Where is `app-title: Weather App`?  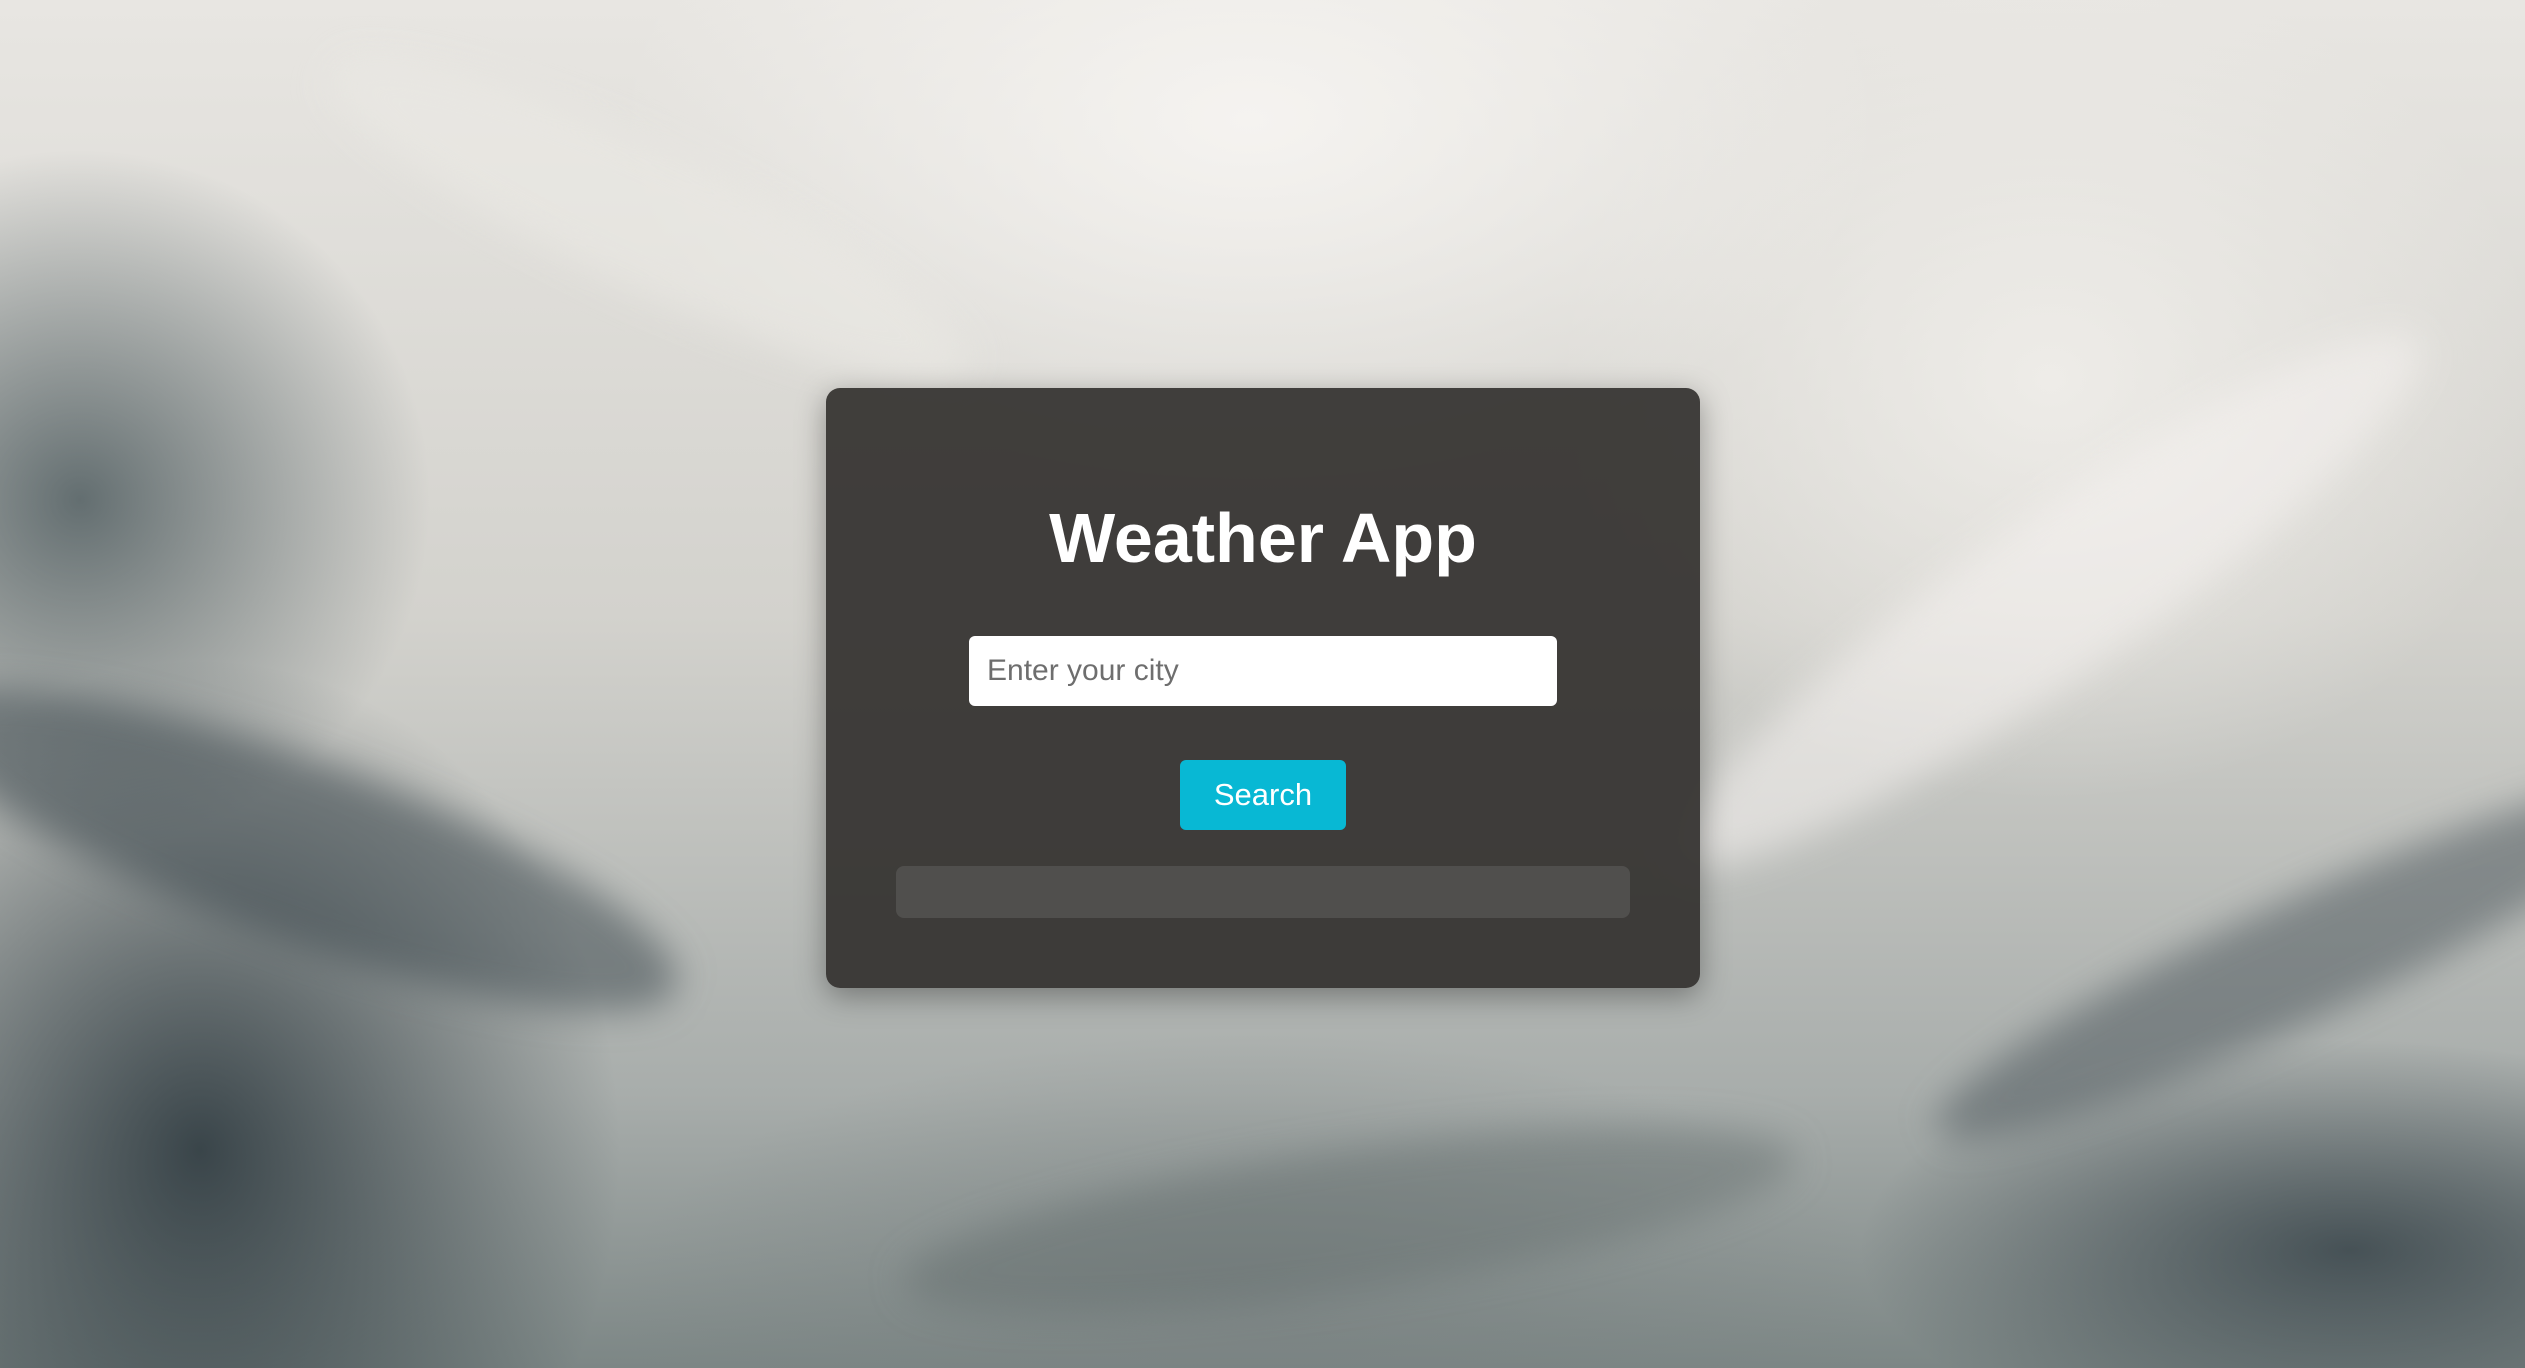
app-title: Weather App is located at coordinates (1263, 538).